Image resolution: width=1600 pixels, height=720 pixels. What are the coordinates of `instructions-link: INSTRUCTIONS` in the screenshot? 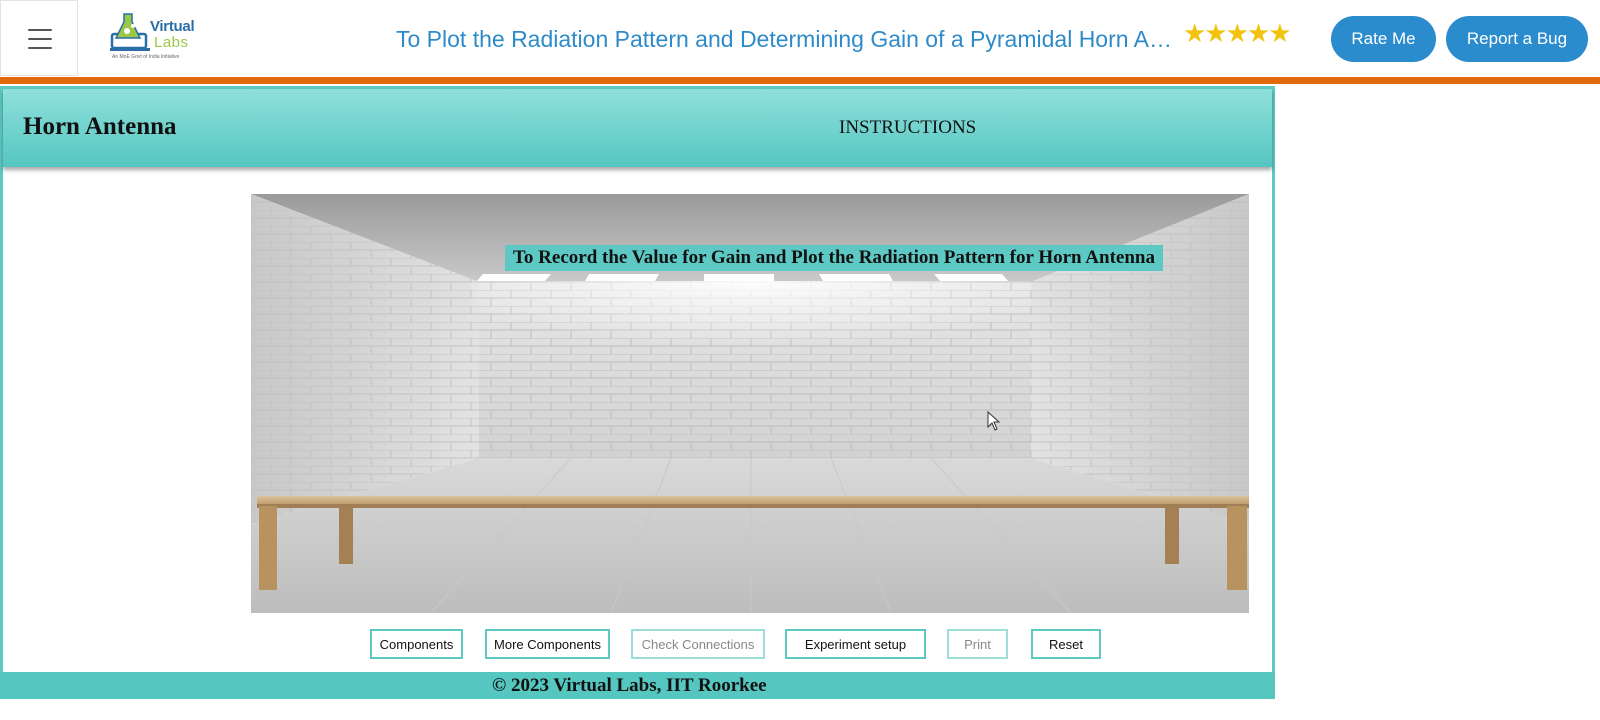 It's located at (907, 128).